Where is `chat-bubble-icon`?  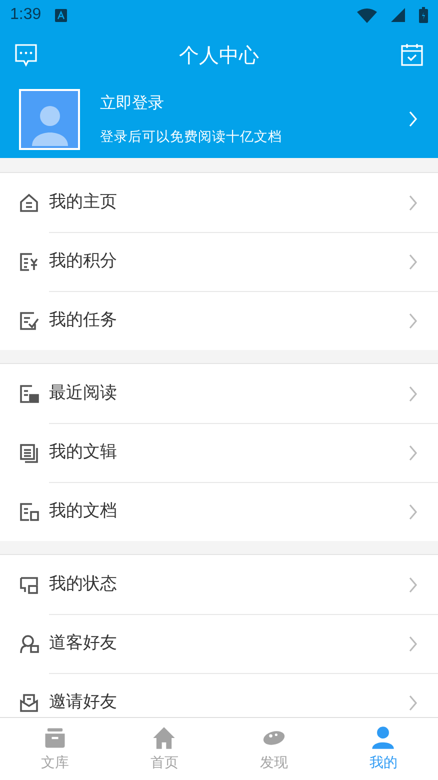
chat-bubble-icon is located at coordinates (26, 55).